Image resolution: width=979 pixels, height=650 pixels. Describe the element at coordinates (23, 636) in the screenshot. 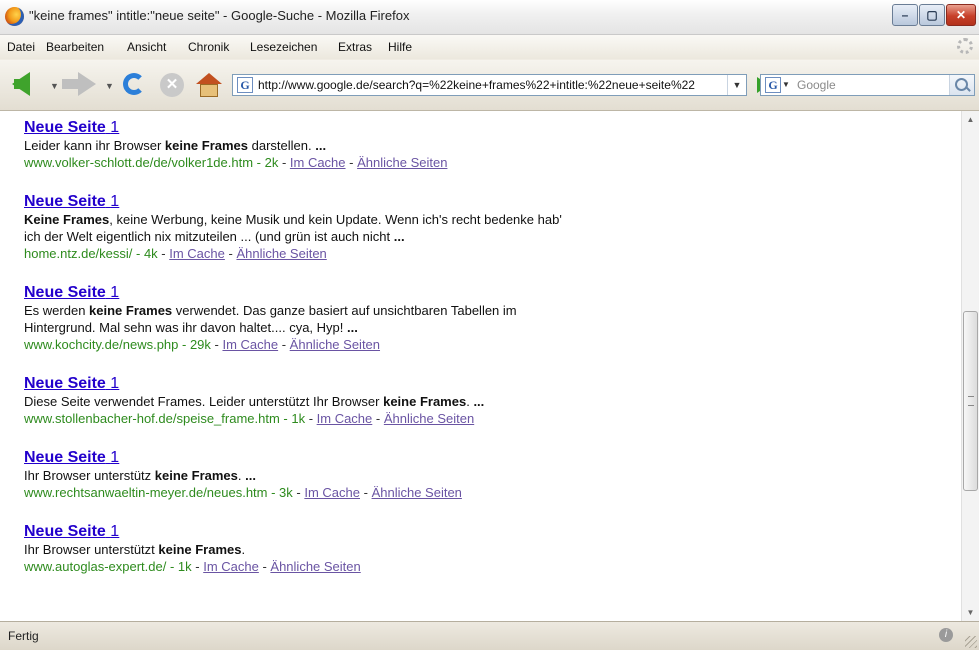

I see `status-text: Fertig` at that location.